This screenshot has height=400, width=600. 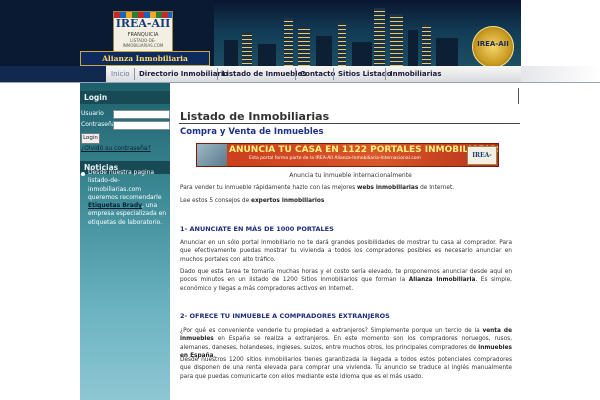 I want to click on header-blank-area, so click(x=560, y=33).